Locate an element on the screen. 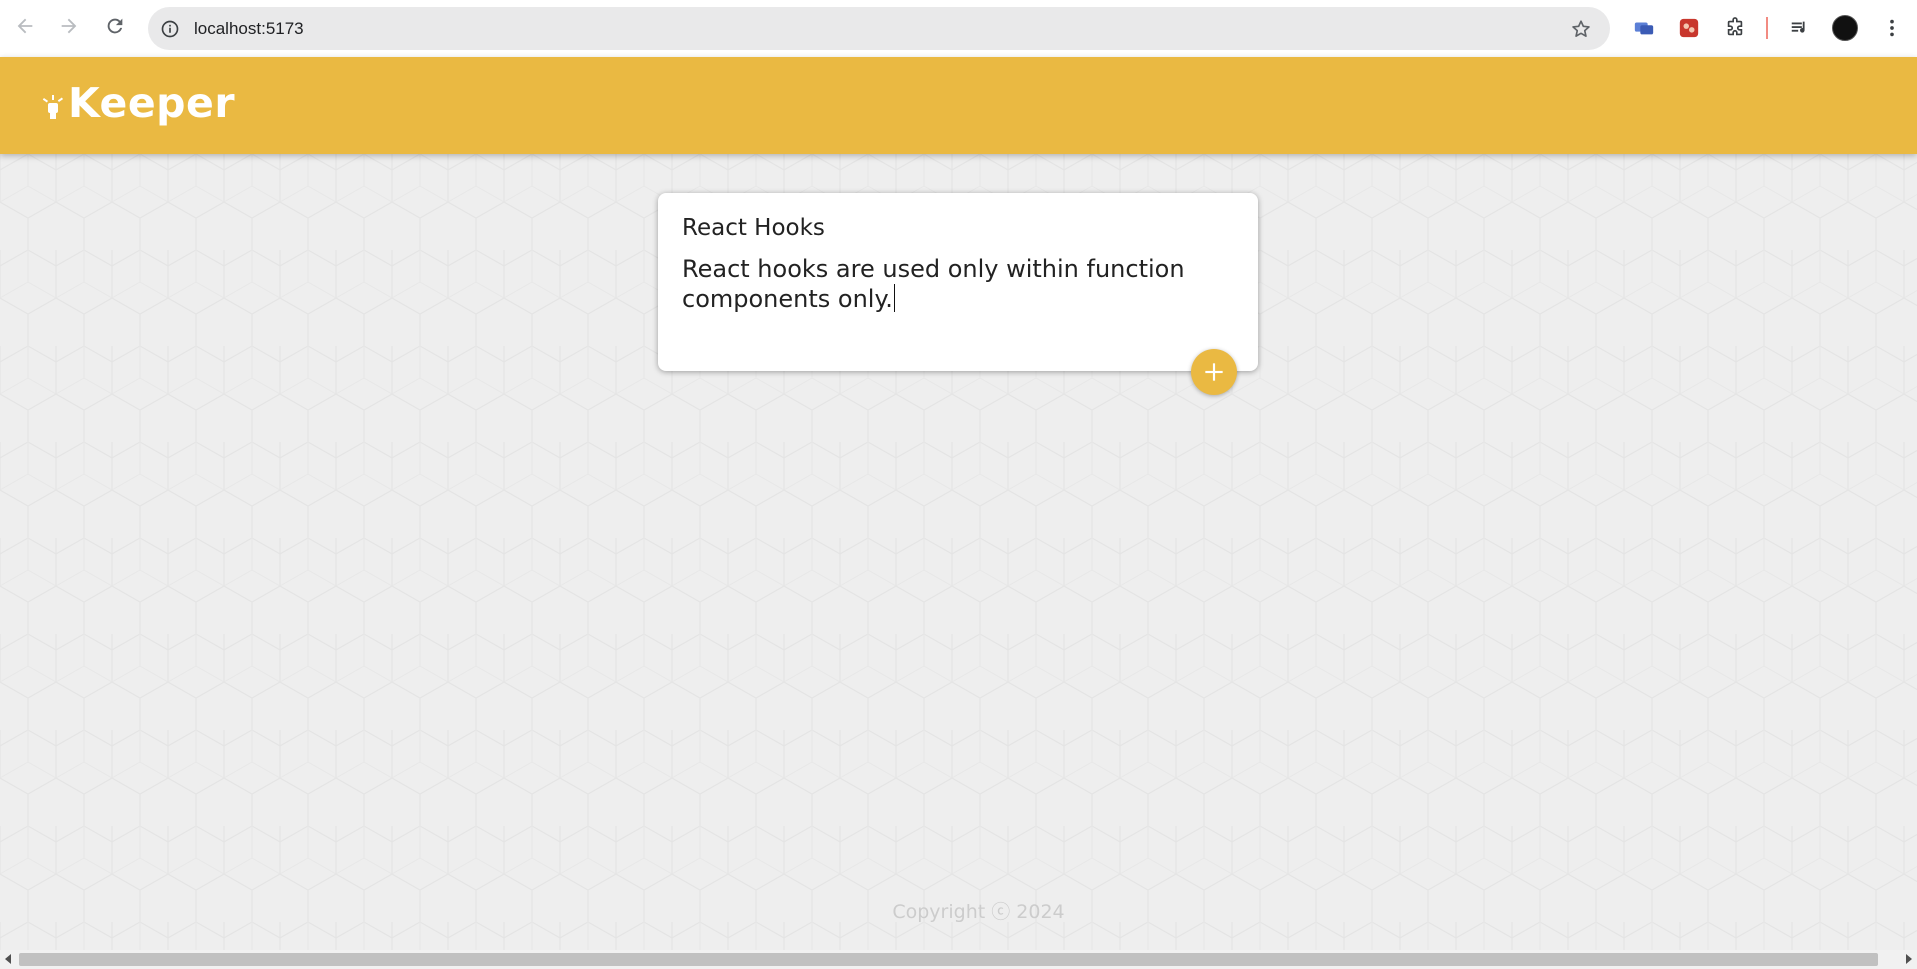 Image resolution: width=1917 pixels, height=969 pixels. text-caret is located at coordinates (894, 298).